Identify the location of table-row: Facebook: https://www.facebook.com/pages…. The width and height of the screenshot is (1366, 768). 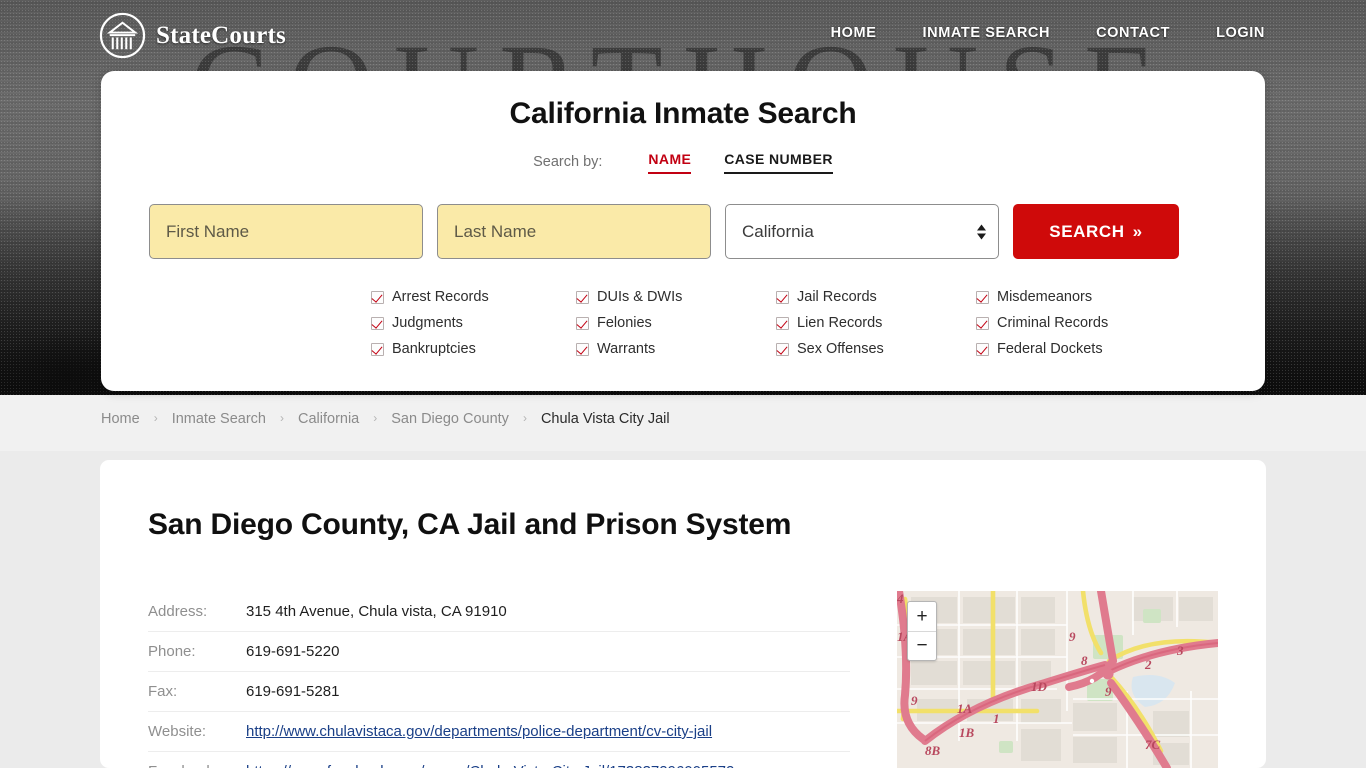
(499, 760).